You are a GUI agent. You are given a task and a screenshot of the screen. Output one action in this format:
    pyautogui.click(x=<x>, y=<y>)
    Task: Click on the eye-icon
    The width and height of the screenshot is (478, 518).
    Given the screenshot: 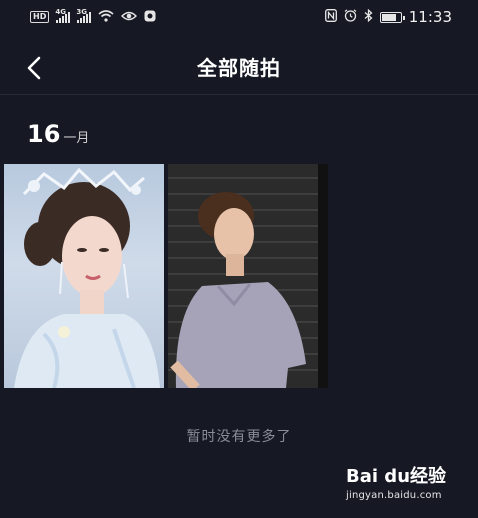 What is the action you would take?
    pyautogui.click(x=129, y=17)
    